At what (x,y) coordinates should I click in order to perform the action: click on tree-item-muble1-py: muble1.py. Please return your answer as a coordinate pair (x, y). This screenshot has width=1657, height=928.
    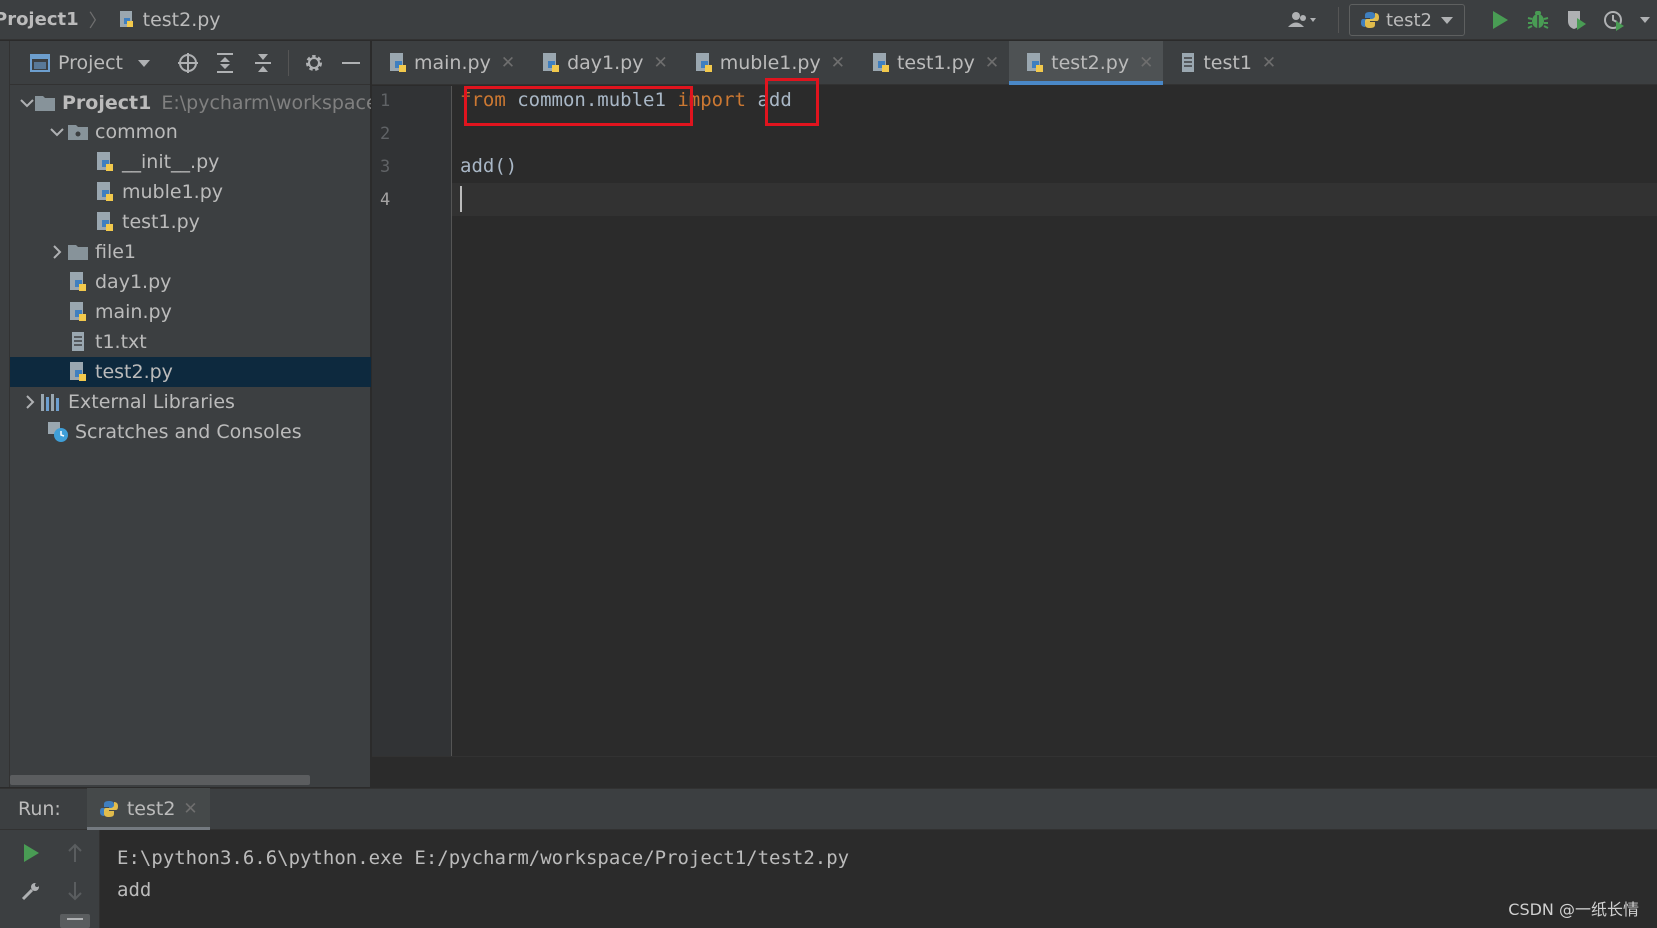
    Looking at the image, I should click on (190, 192).